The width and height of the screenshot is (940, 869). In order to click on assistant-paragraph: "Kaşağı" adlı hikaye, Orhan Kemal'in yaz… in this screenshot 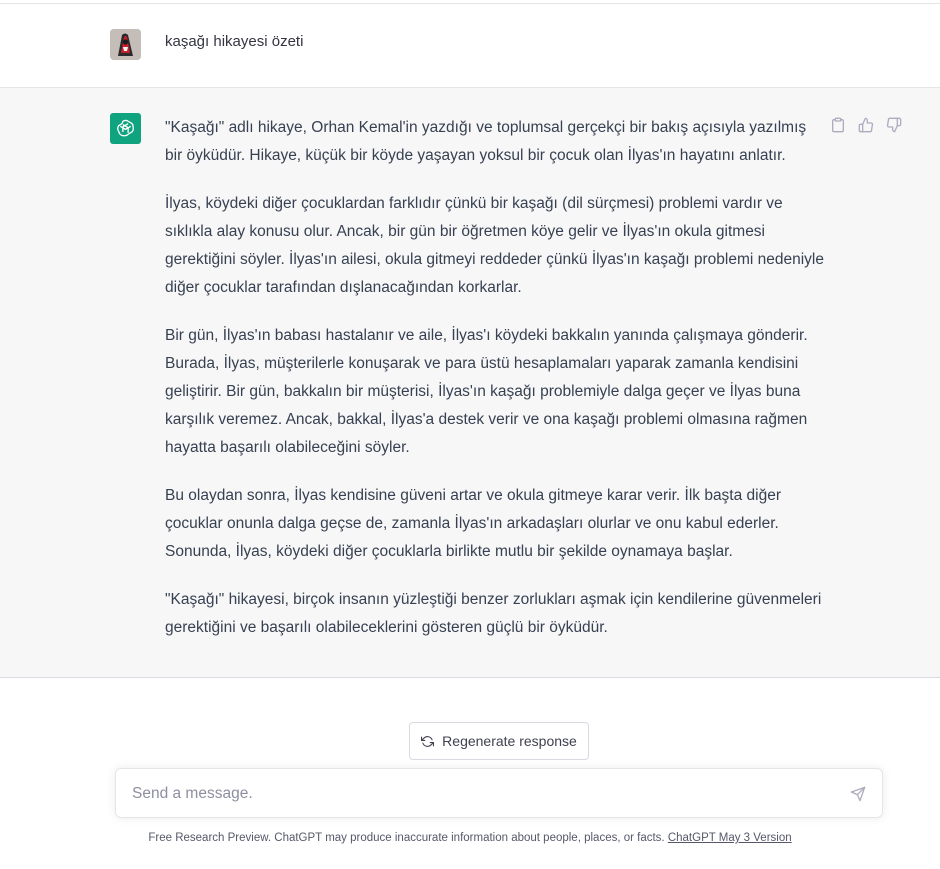, I will do `click(486, 141)`.